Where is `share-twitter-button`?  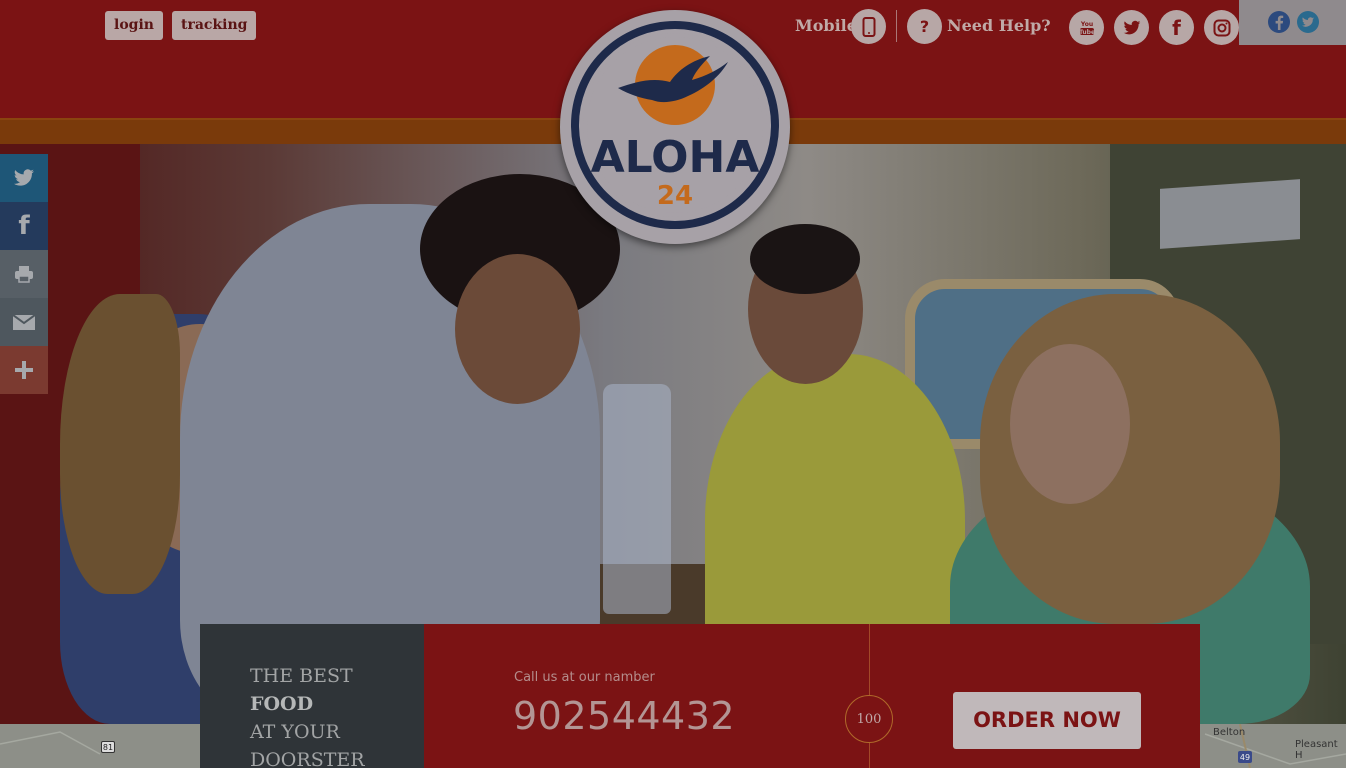 share-twitter-button is located at coordinates (24, 178).